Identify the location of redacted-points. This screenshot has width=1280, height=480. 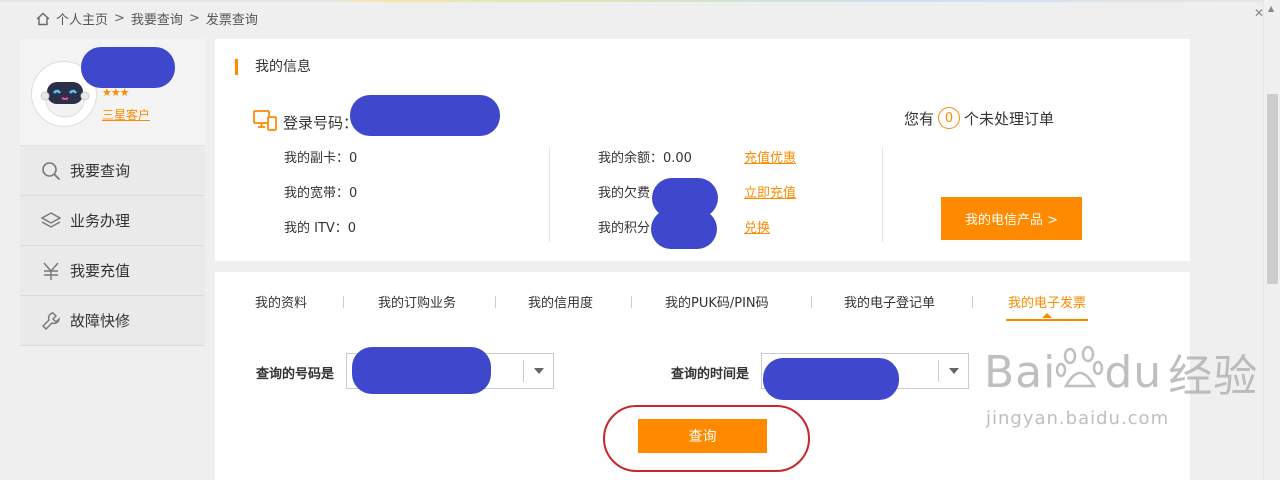
(684, 229).